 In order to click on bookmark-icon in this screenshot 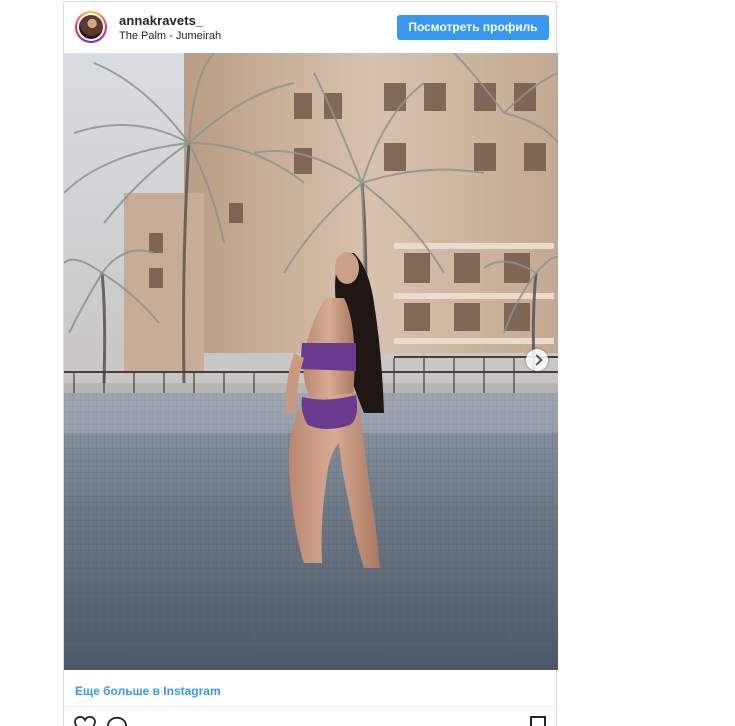, I will do `click(538, 721)`.